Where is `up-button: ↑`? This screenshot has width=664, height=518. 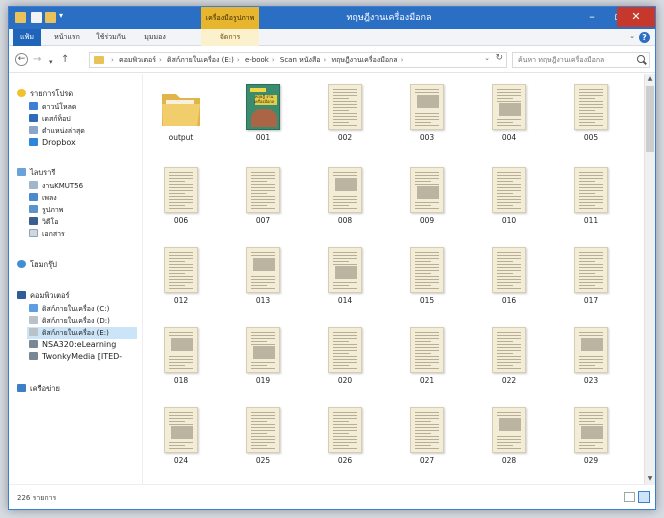
up-button: ↑ is located at coordinates (65, 60).